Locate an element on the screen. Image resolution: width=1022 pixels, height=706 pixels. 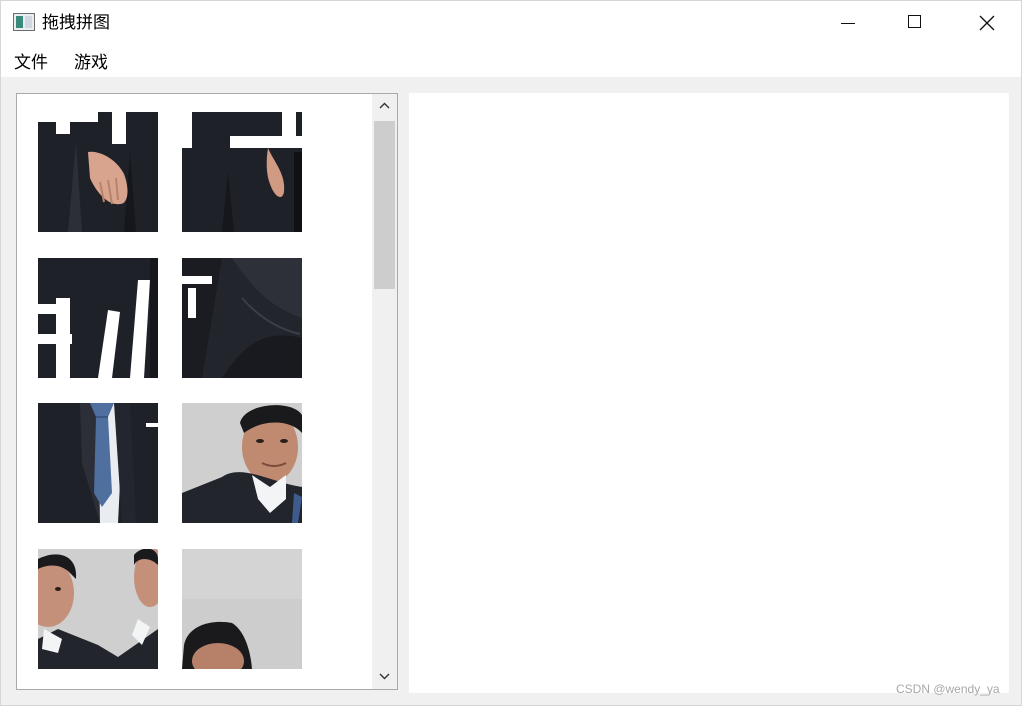
puzzle-app-icon is located at coordinates (24, 22).